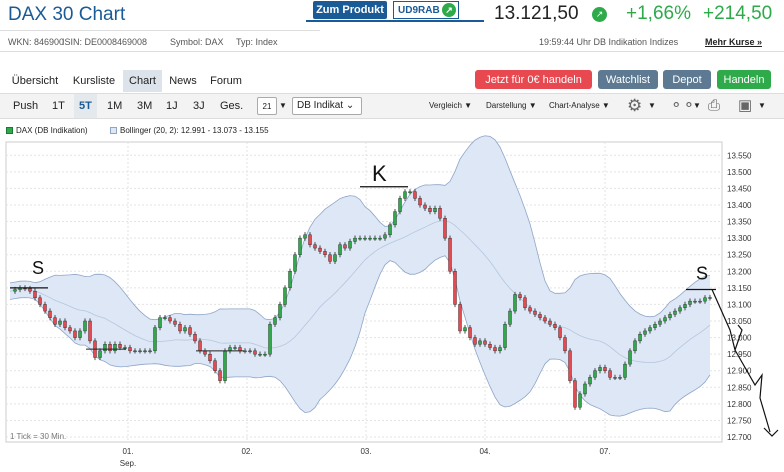  What do you see at coordinates (739, 255) in the screenshot?
I see `y-tick-label: 13.250` at bounding box center [739, 255].